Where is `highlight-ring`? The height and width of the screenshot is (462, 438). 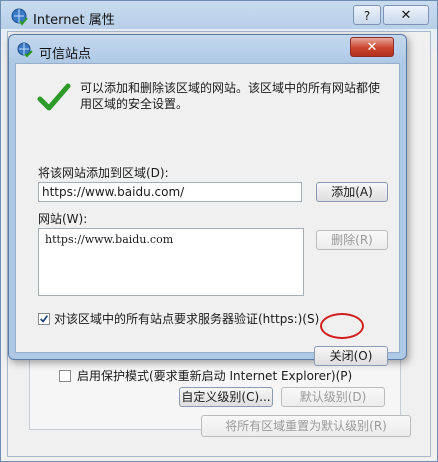 highlight-ring is located at coordinates (342, 326).